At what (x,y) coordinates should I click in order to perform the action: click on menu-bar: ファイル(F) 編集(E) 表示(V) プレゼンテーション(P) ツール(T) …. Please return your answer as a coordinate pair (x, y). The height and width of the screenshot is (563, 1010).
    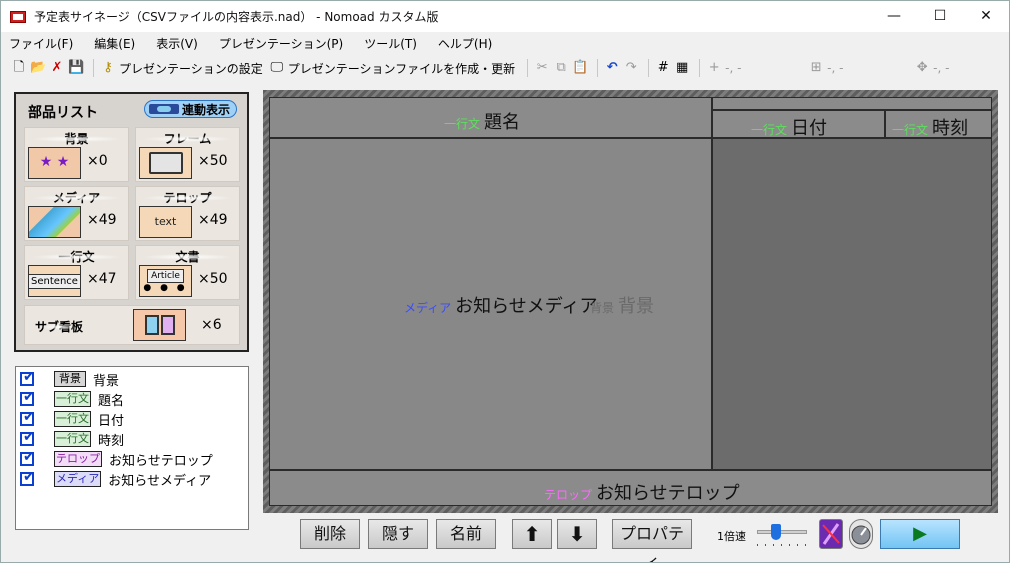
    Looking at the image, I should click on (505, 43).